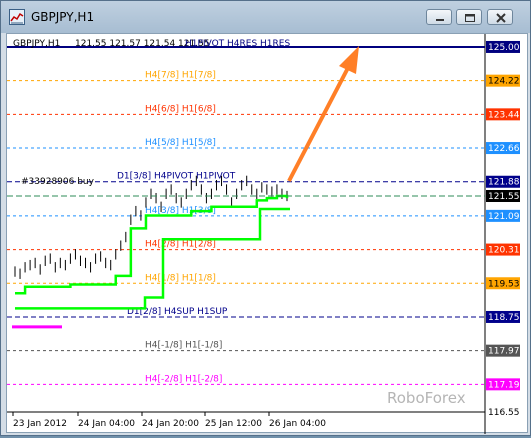 This screenshot has height=438, width=531. I want to click on symbol-label: GBPJPY,H1, so click(36, 44).